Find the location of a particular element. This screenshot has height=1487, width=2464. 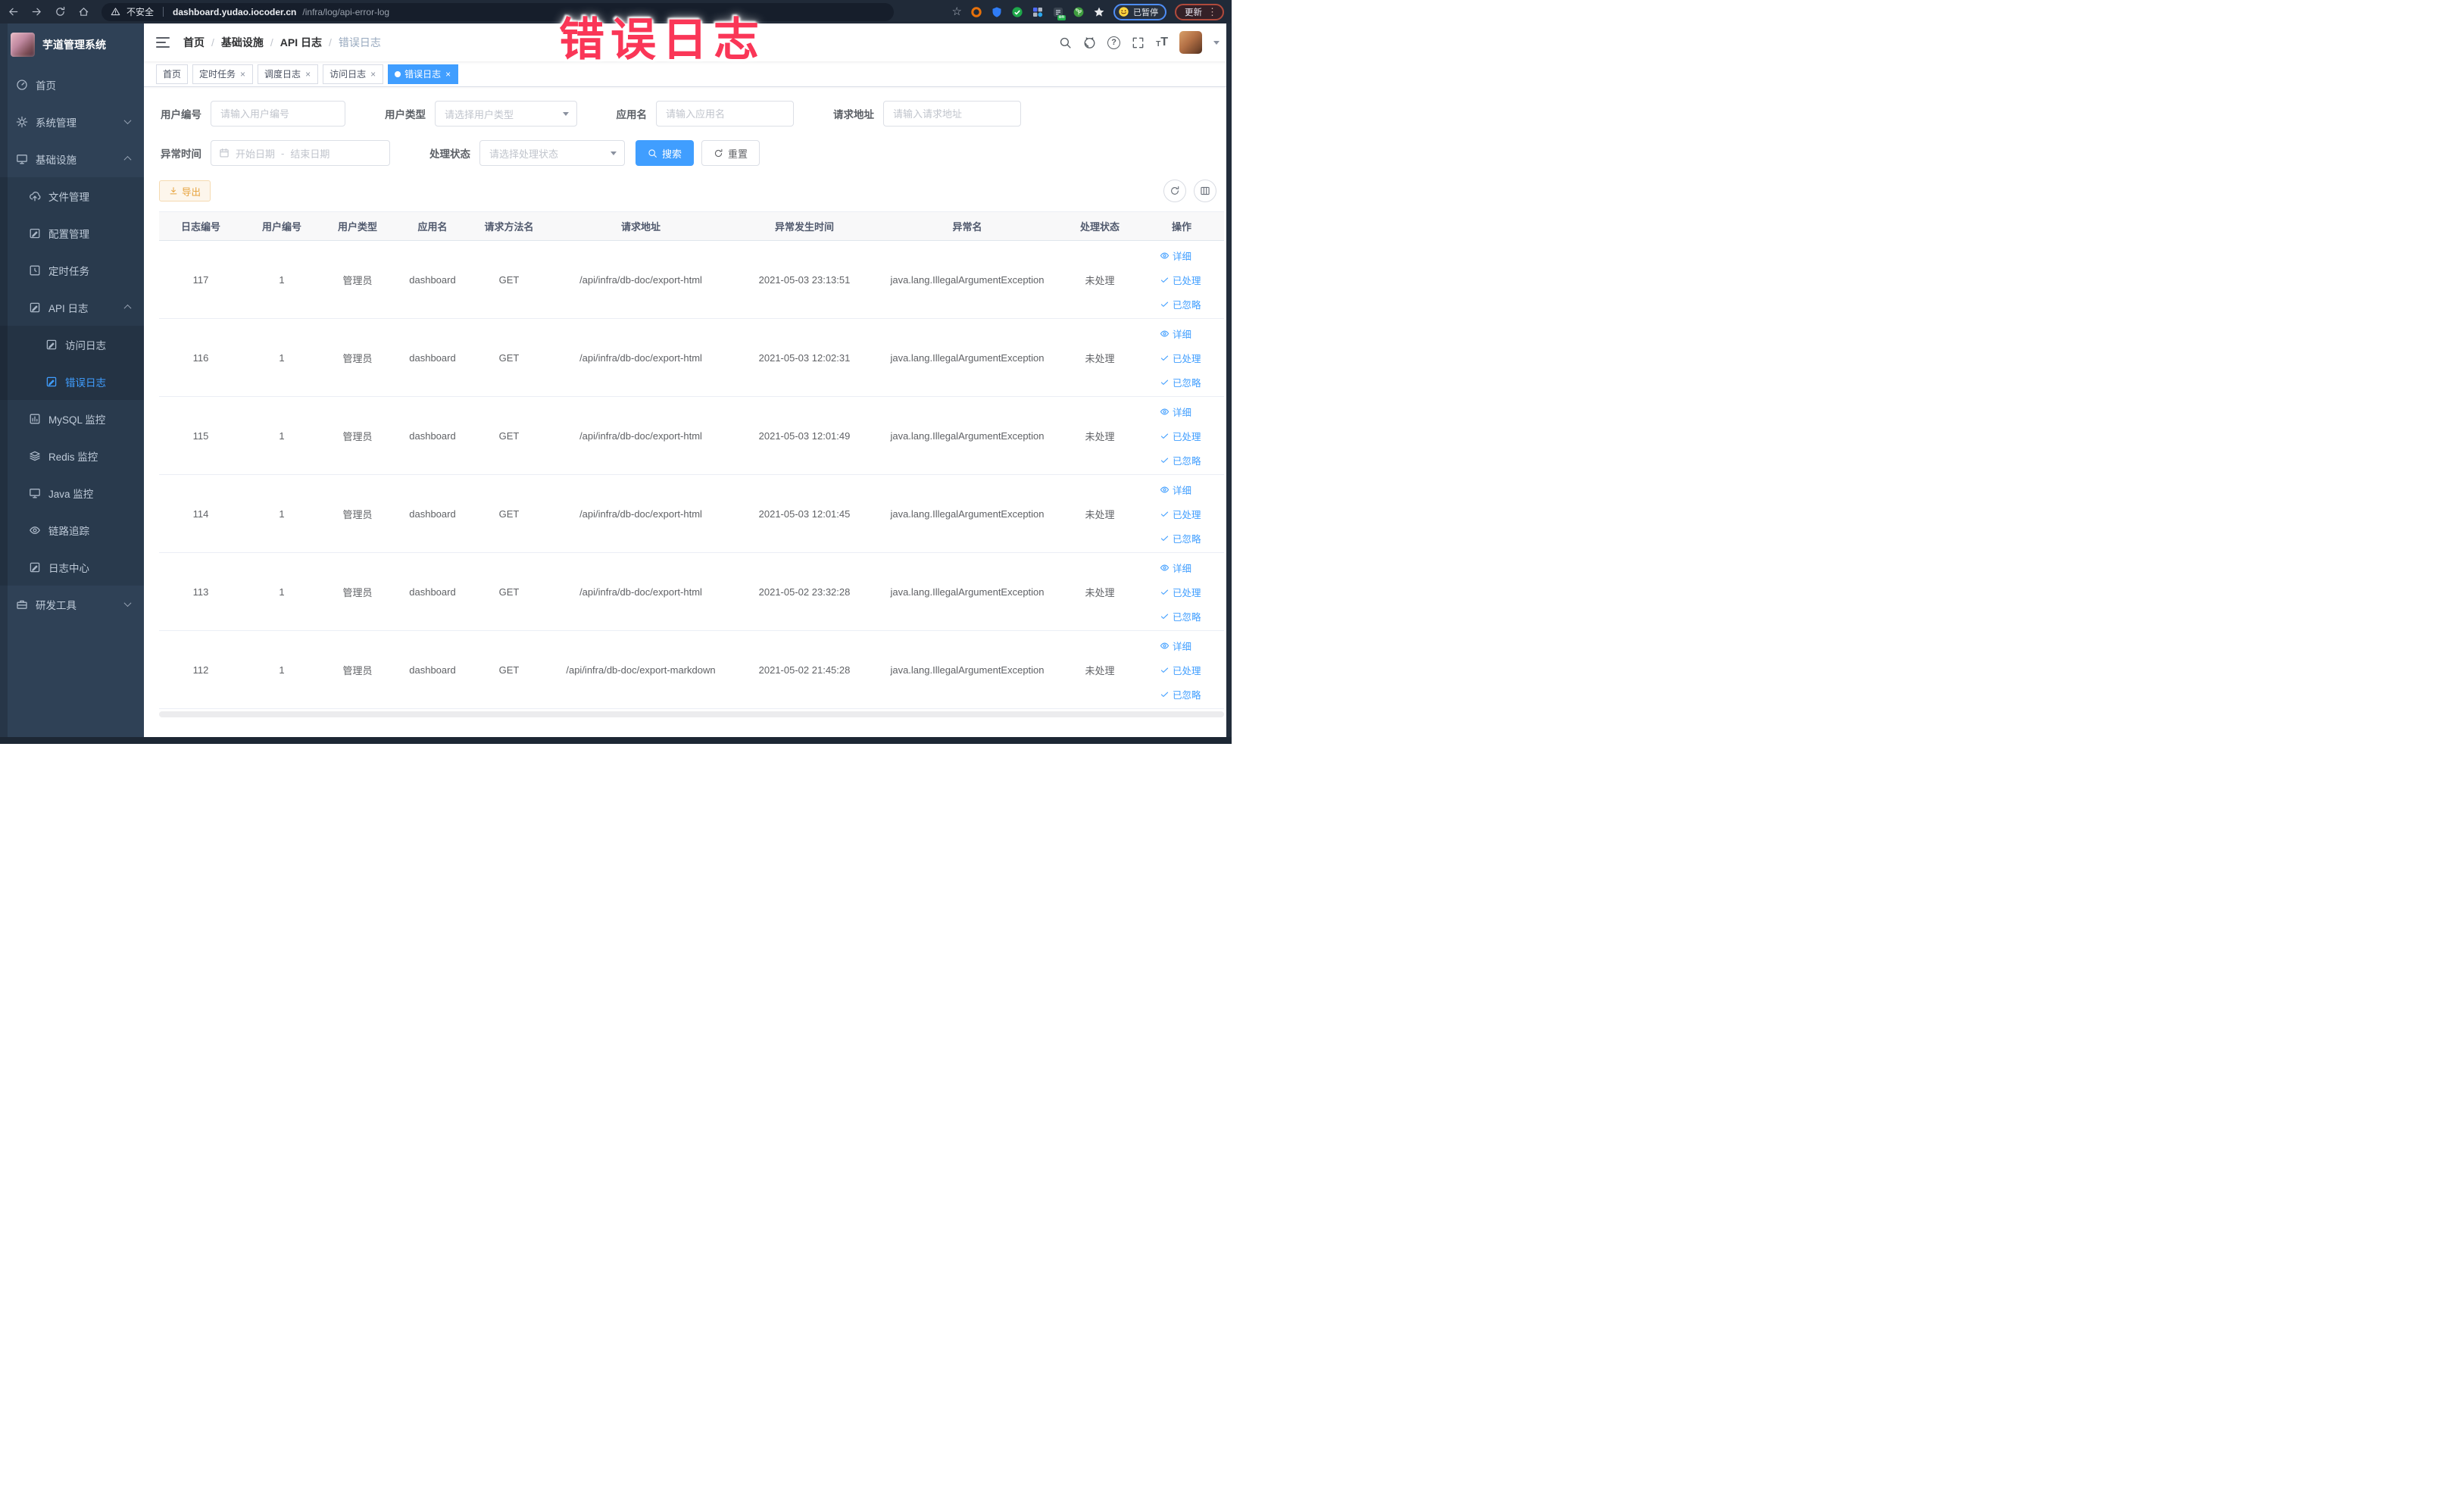

sidebar-item-mysql: MySQL 监控 is located at coordinates (72, 418).